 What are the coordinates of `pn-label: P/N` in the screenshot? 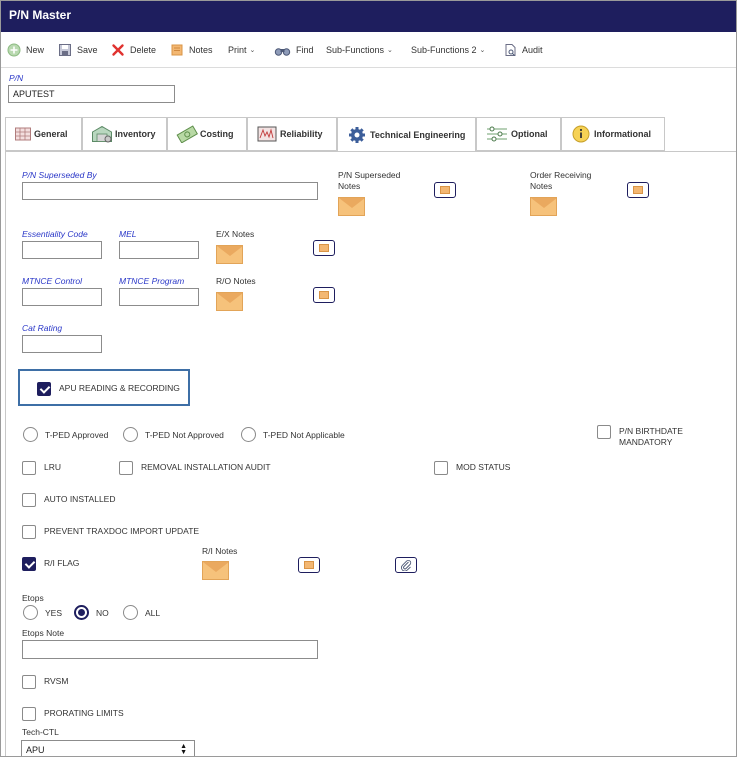 It's located at (16, 78).